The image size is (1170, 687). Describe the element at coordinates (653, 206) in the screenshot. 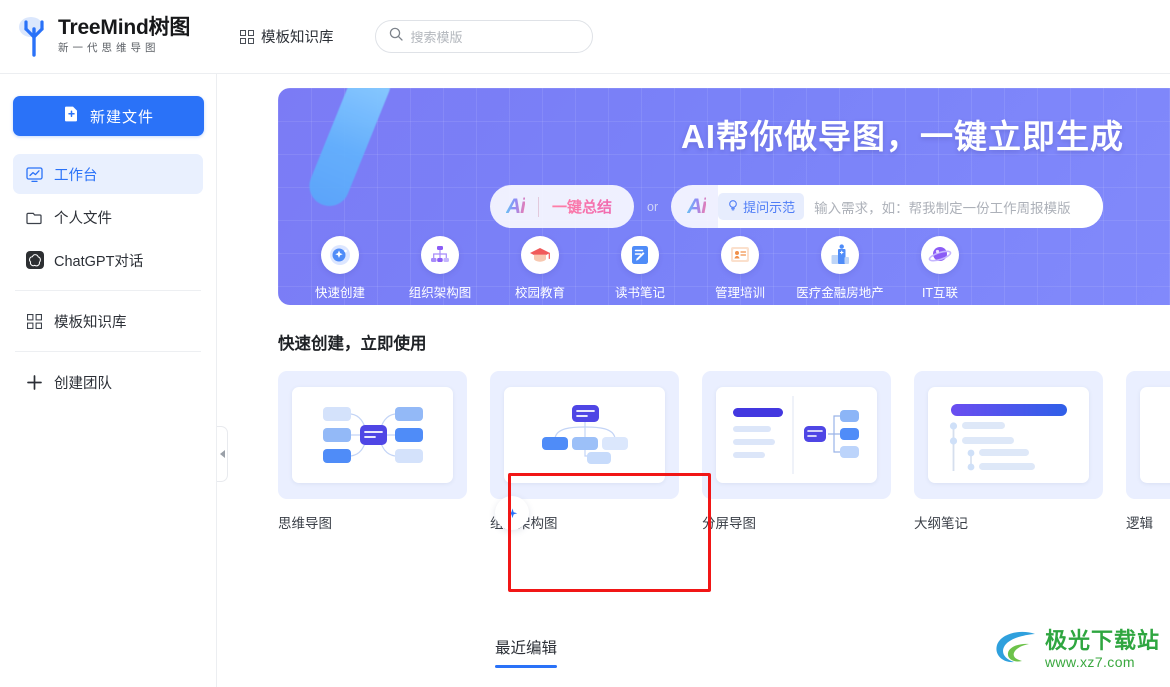

I see `or-separator-label: or` at that location.